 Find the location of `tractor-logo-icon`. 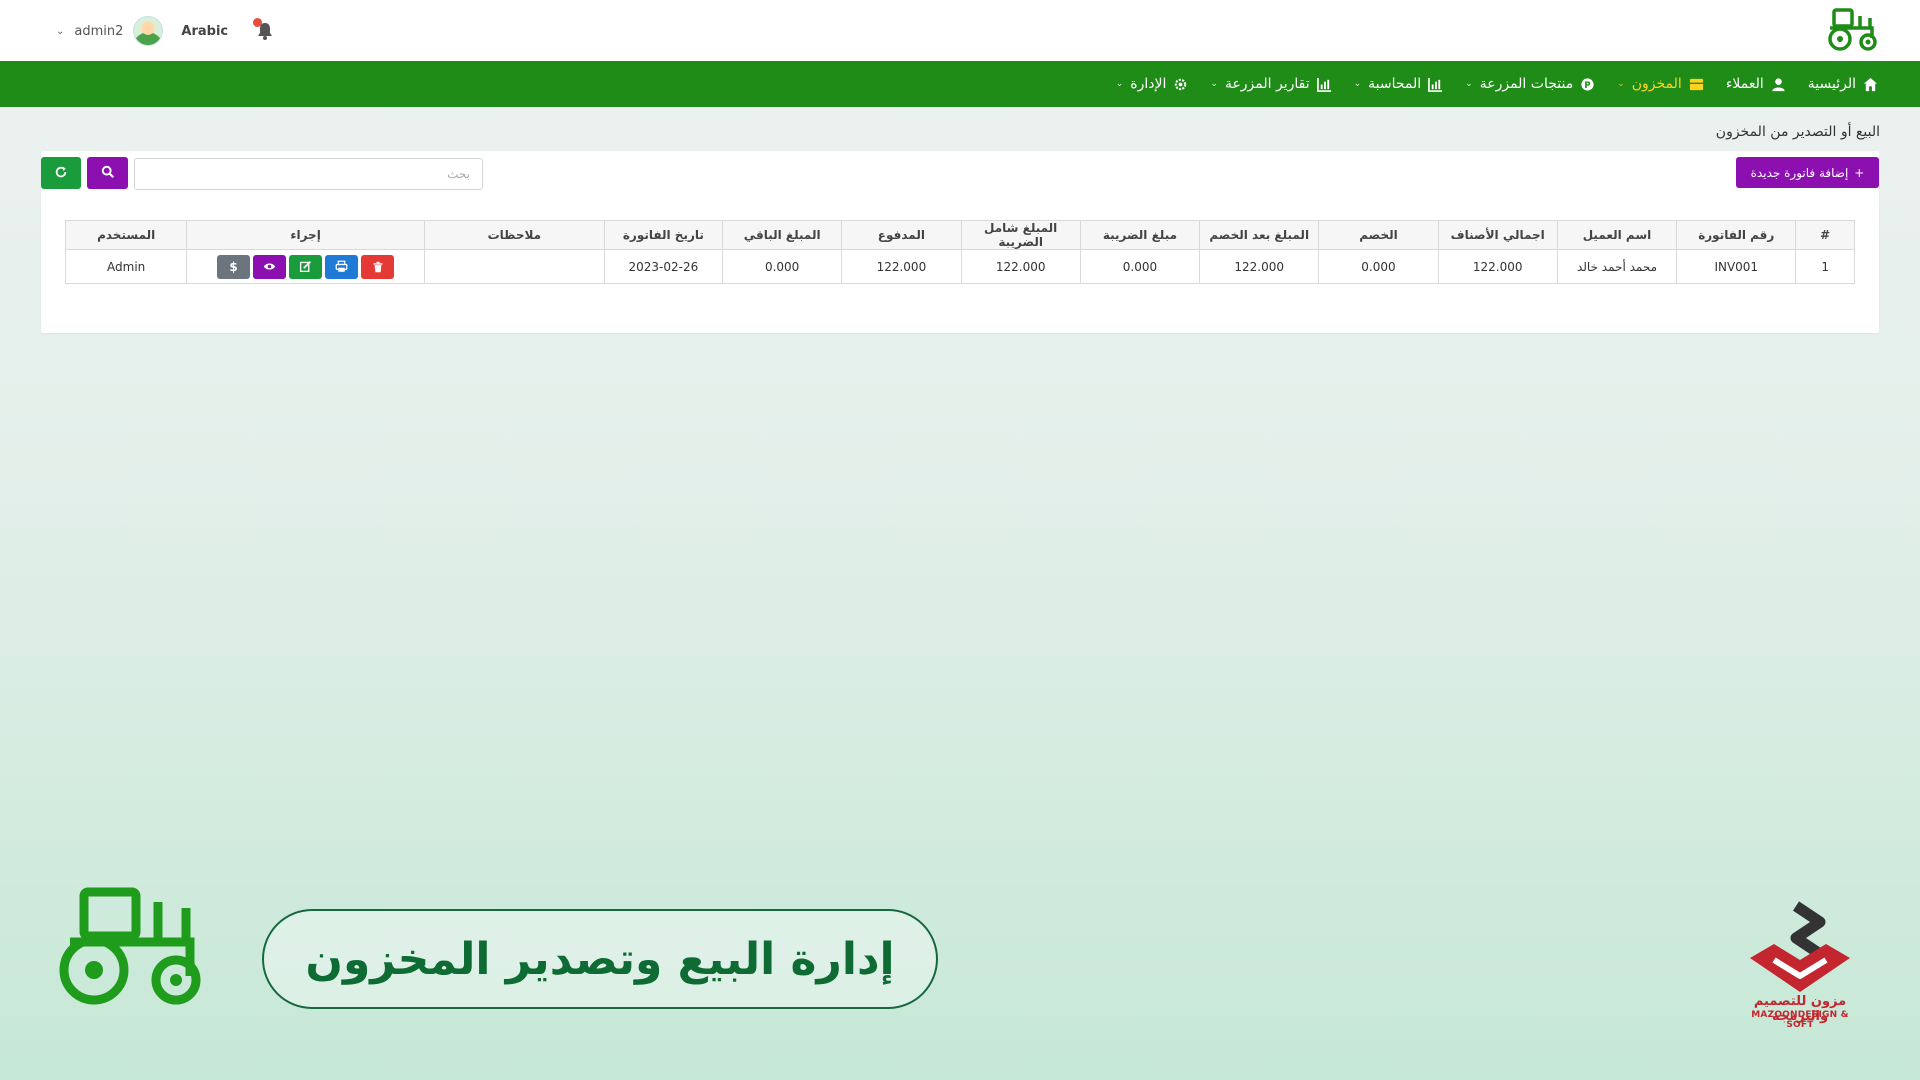

tractor-logo-icon is located at coordinates (1853, 29).